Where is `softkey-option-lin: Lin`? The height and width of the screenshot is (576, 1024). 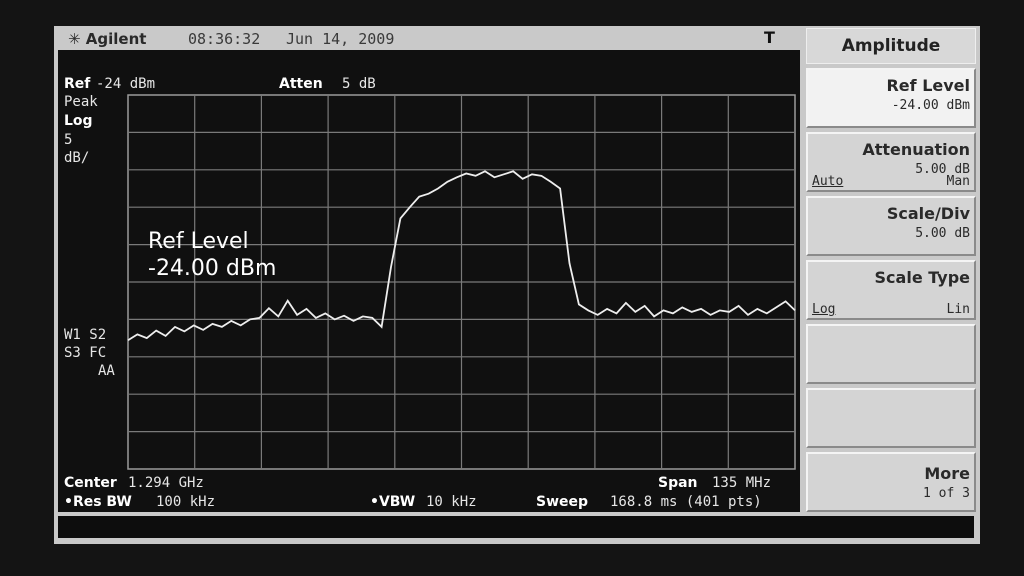
softkey-option-lin: Lin is located at coordinates (958, 309).